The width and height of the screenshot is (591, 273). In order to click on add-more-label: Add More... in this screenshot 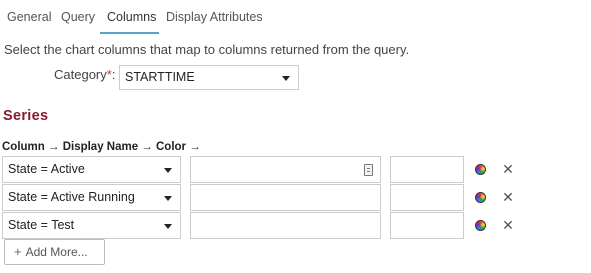, I will do `click(56, 252)`.